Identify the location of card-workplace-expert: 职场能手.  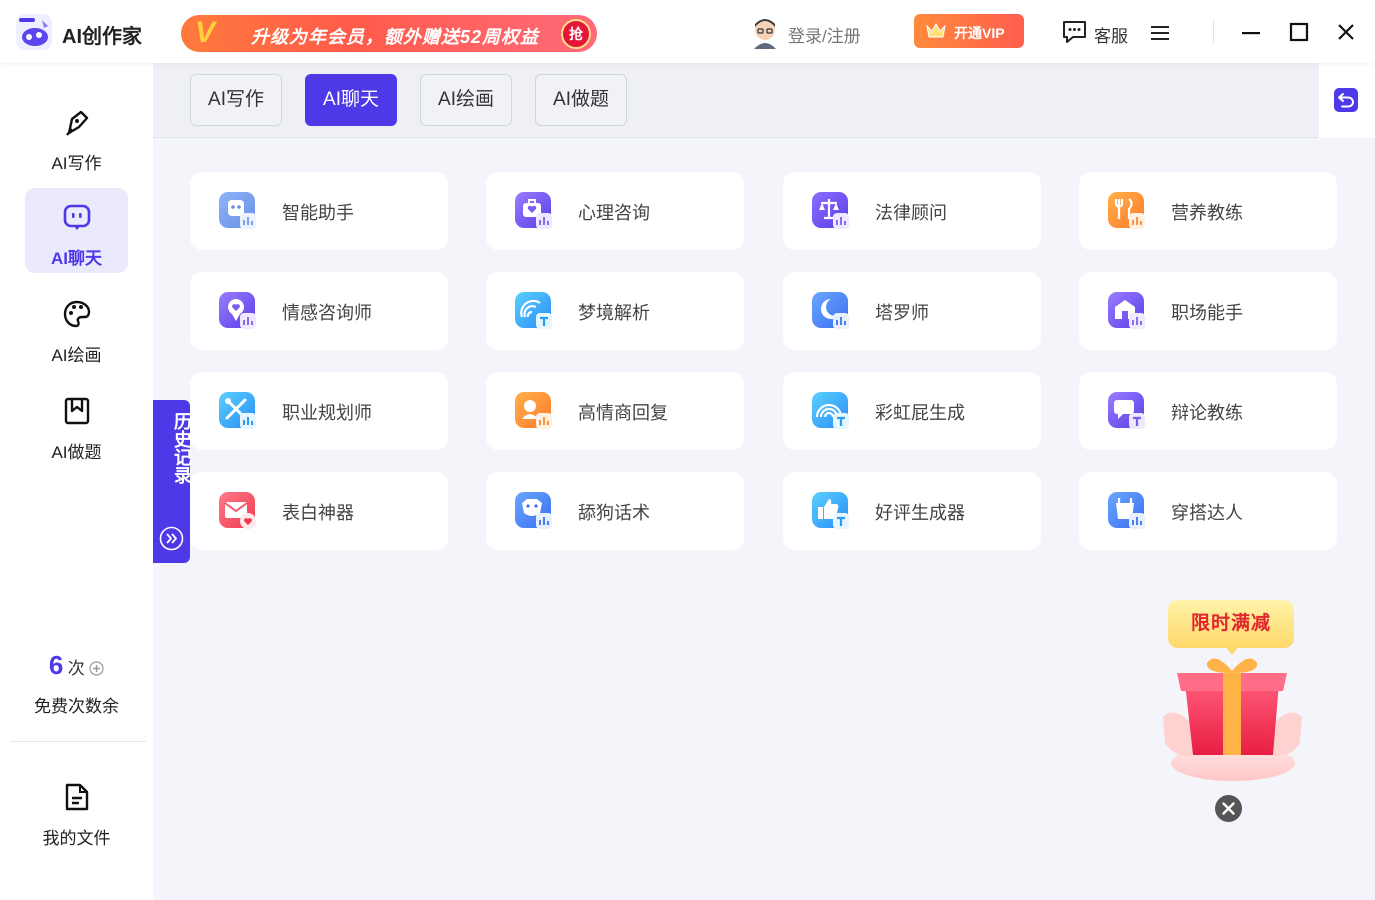
(1208, 311).